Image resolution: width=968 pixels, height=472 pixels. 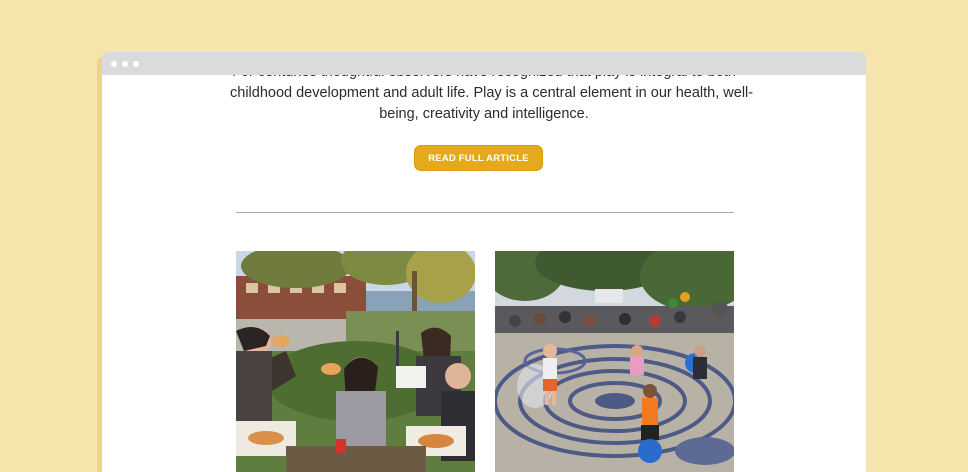 I want to click on photo-children-splash-pad, so click(x=614, y=361).